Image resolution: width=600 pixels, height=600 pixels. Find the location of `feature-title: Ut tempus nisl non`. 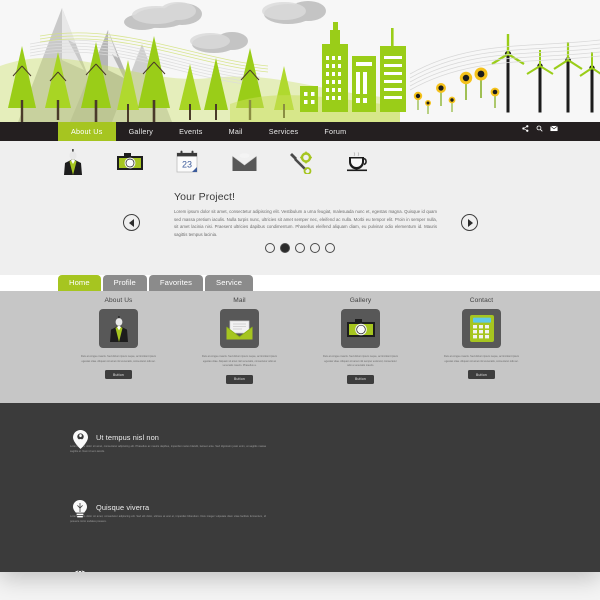

feature-title: Ut tempus nisl non is located at coordinates (128, 437).